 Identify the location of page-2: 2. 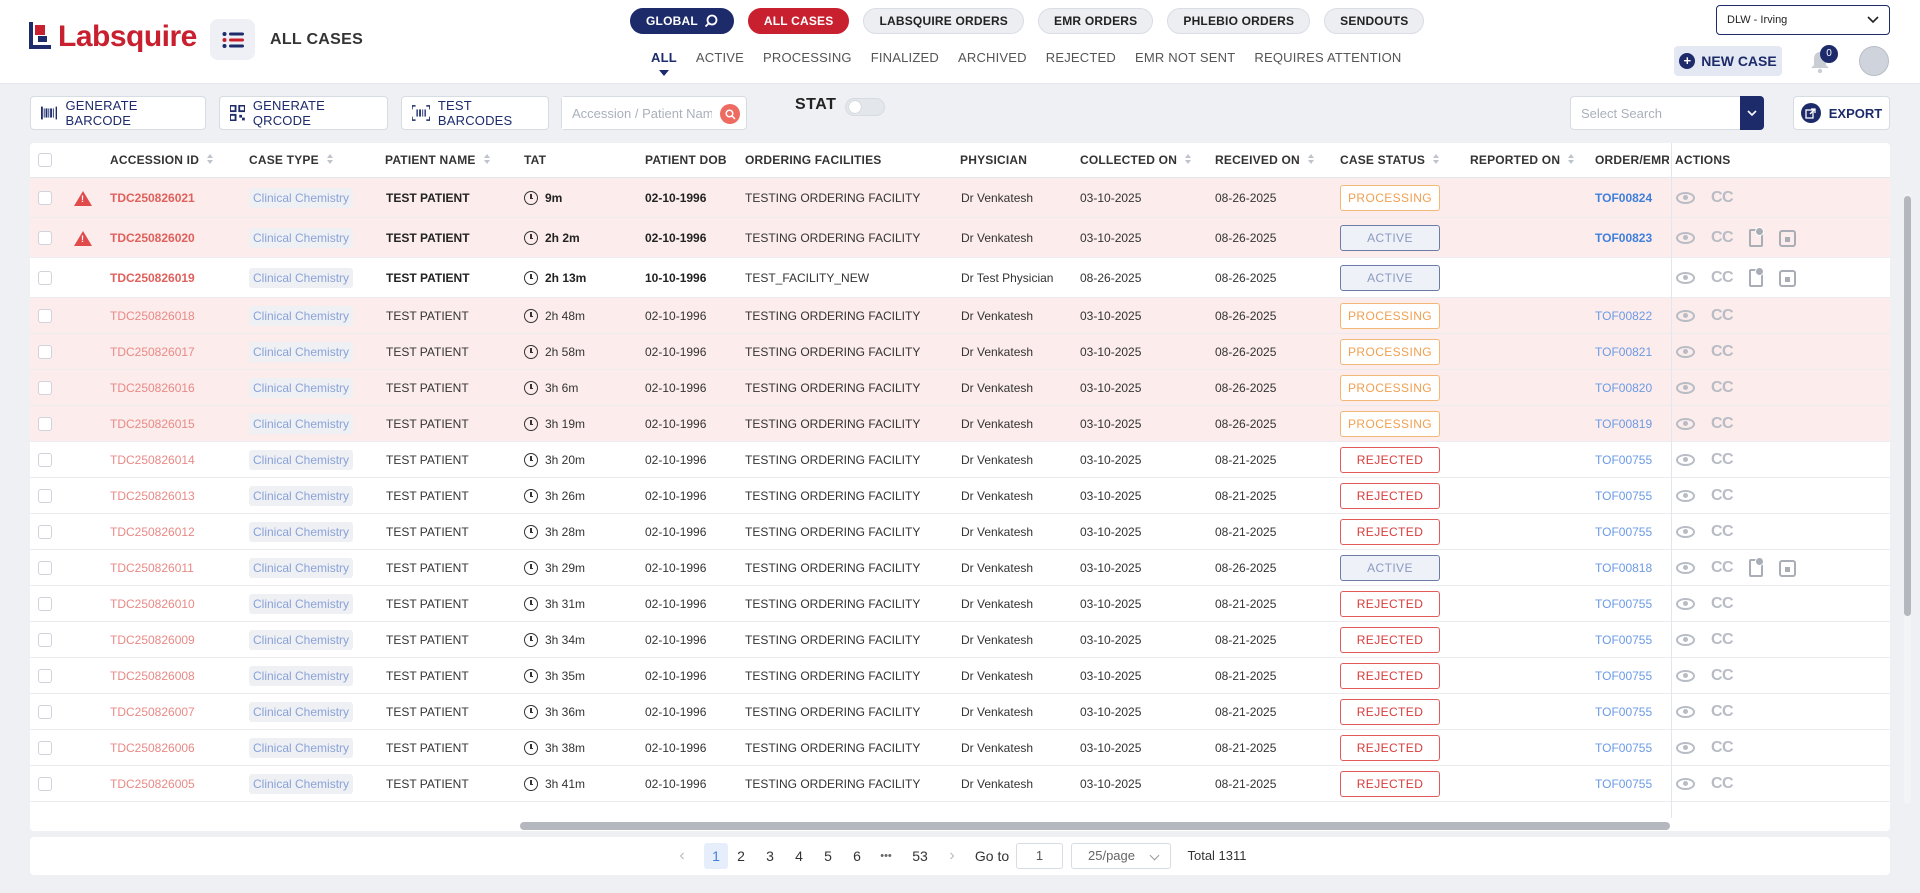
(741, 856).